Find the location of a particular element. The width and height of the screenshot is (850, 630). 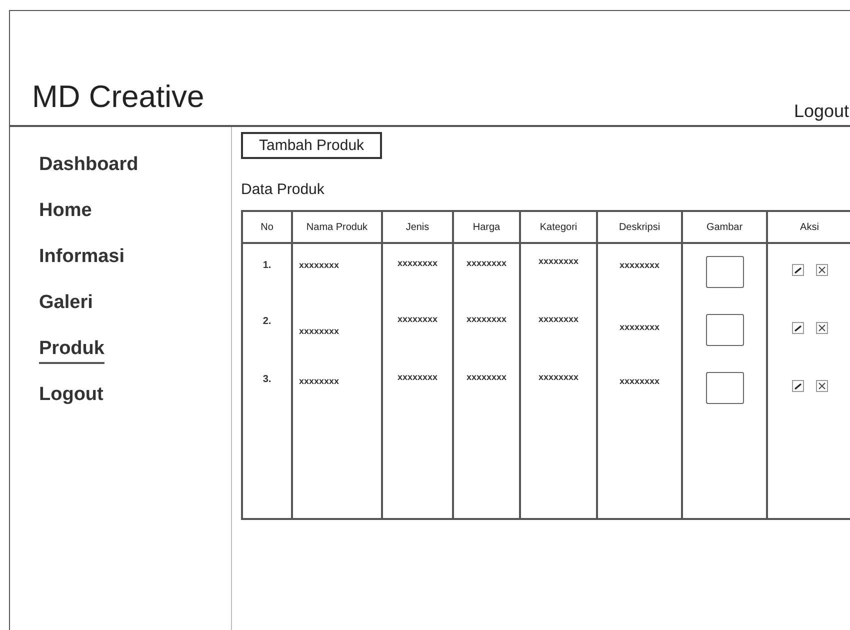

logout-link: Logout is located at coordinates (821, 111).